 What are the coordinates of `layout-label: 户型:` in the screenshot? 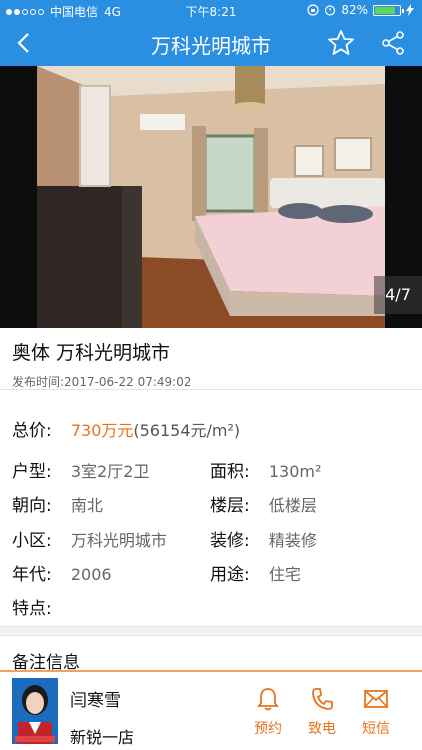 It's located at (32, 472).